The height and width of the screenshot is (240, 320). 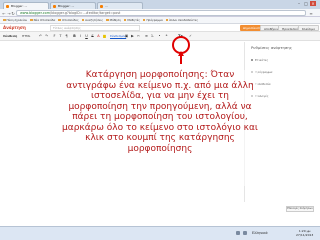 What do you see at coordinates (92, 20) in the screenshot?
I see `bookmark-item: Αναζητήσεις` at bounding box center [92, 20].